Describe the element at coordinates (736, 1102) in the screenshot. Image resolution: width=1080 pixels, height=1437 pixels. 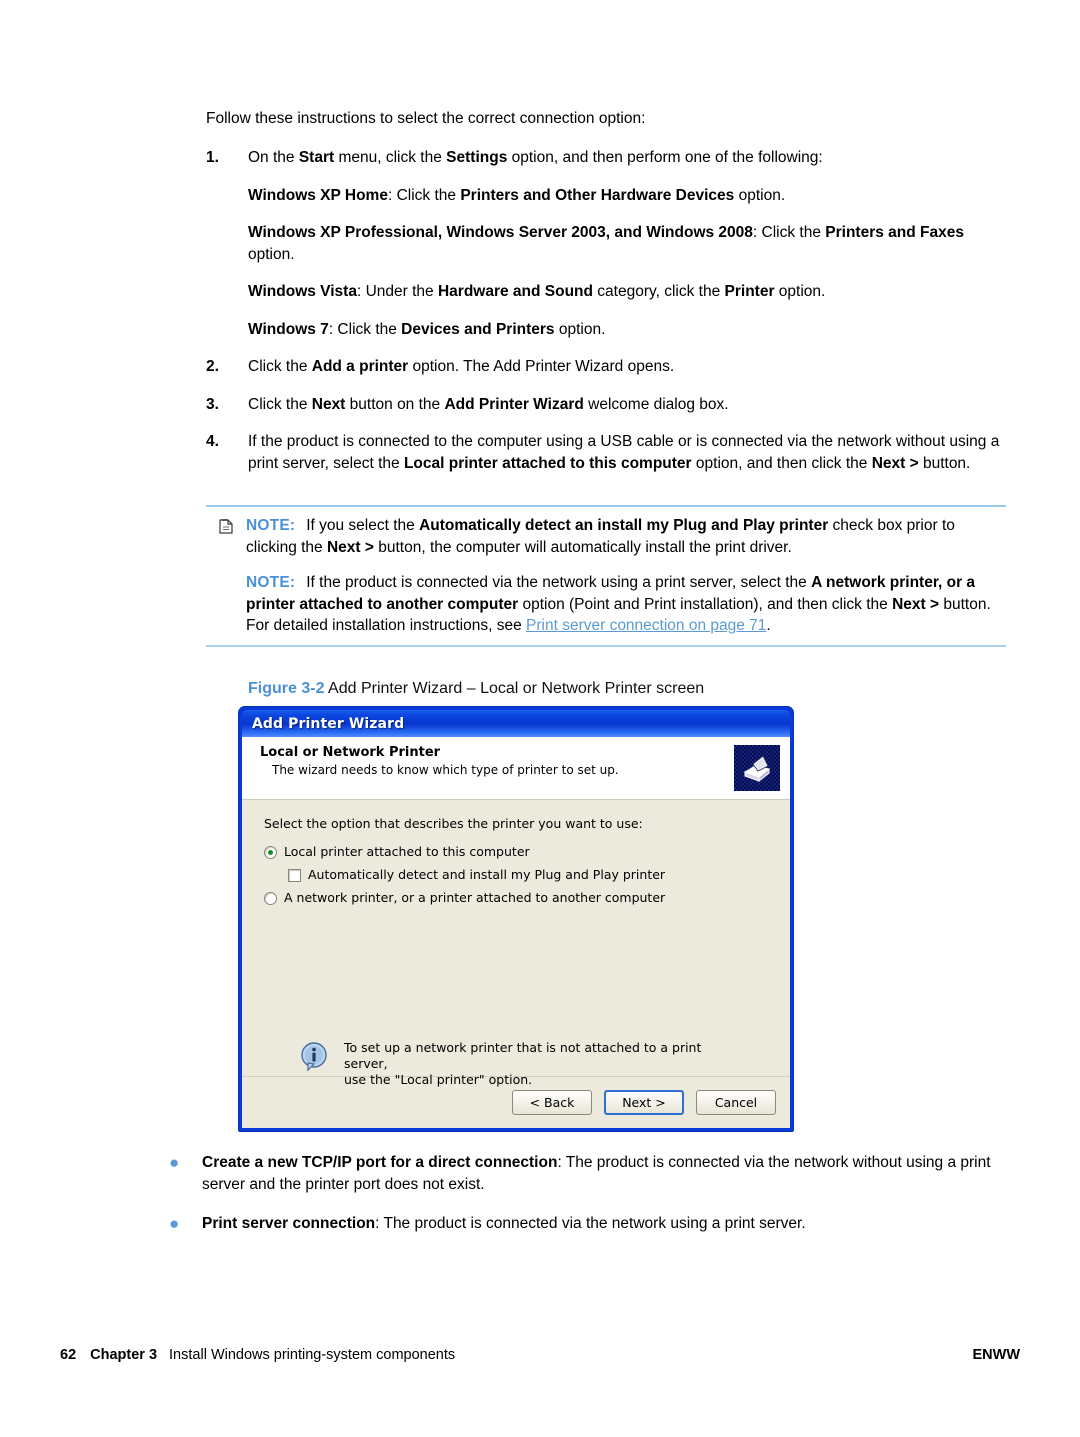
I see `cancel-button: Cancel` at that location.